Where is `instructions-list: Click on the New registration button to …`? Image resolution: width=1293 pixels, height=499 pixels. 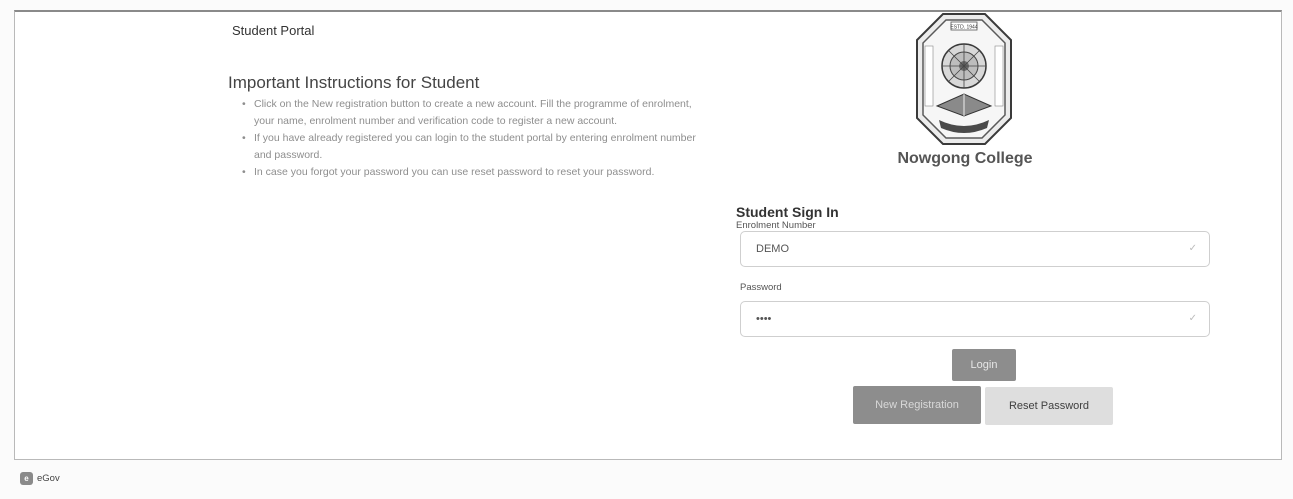 instructions-list: Click on the New registration button to … is located at coordinates (473, 138).